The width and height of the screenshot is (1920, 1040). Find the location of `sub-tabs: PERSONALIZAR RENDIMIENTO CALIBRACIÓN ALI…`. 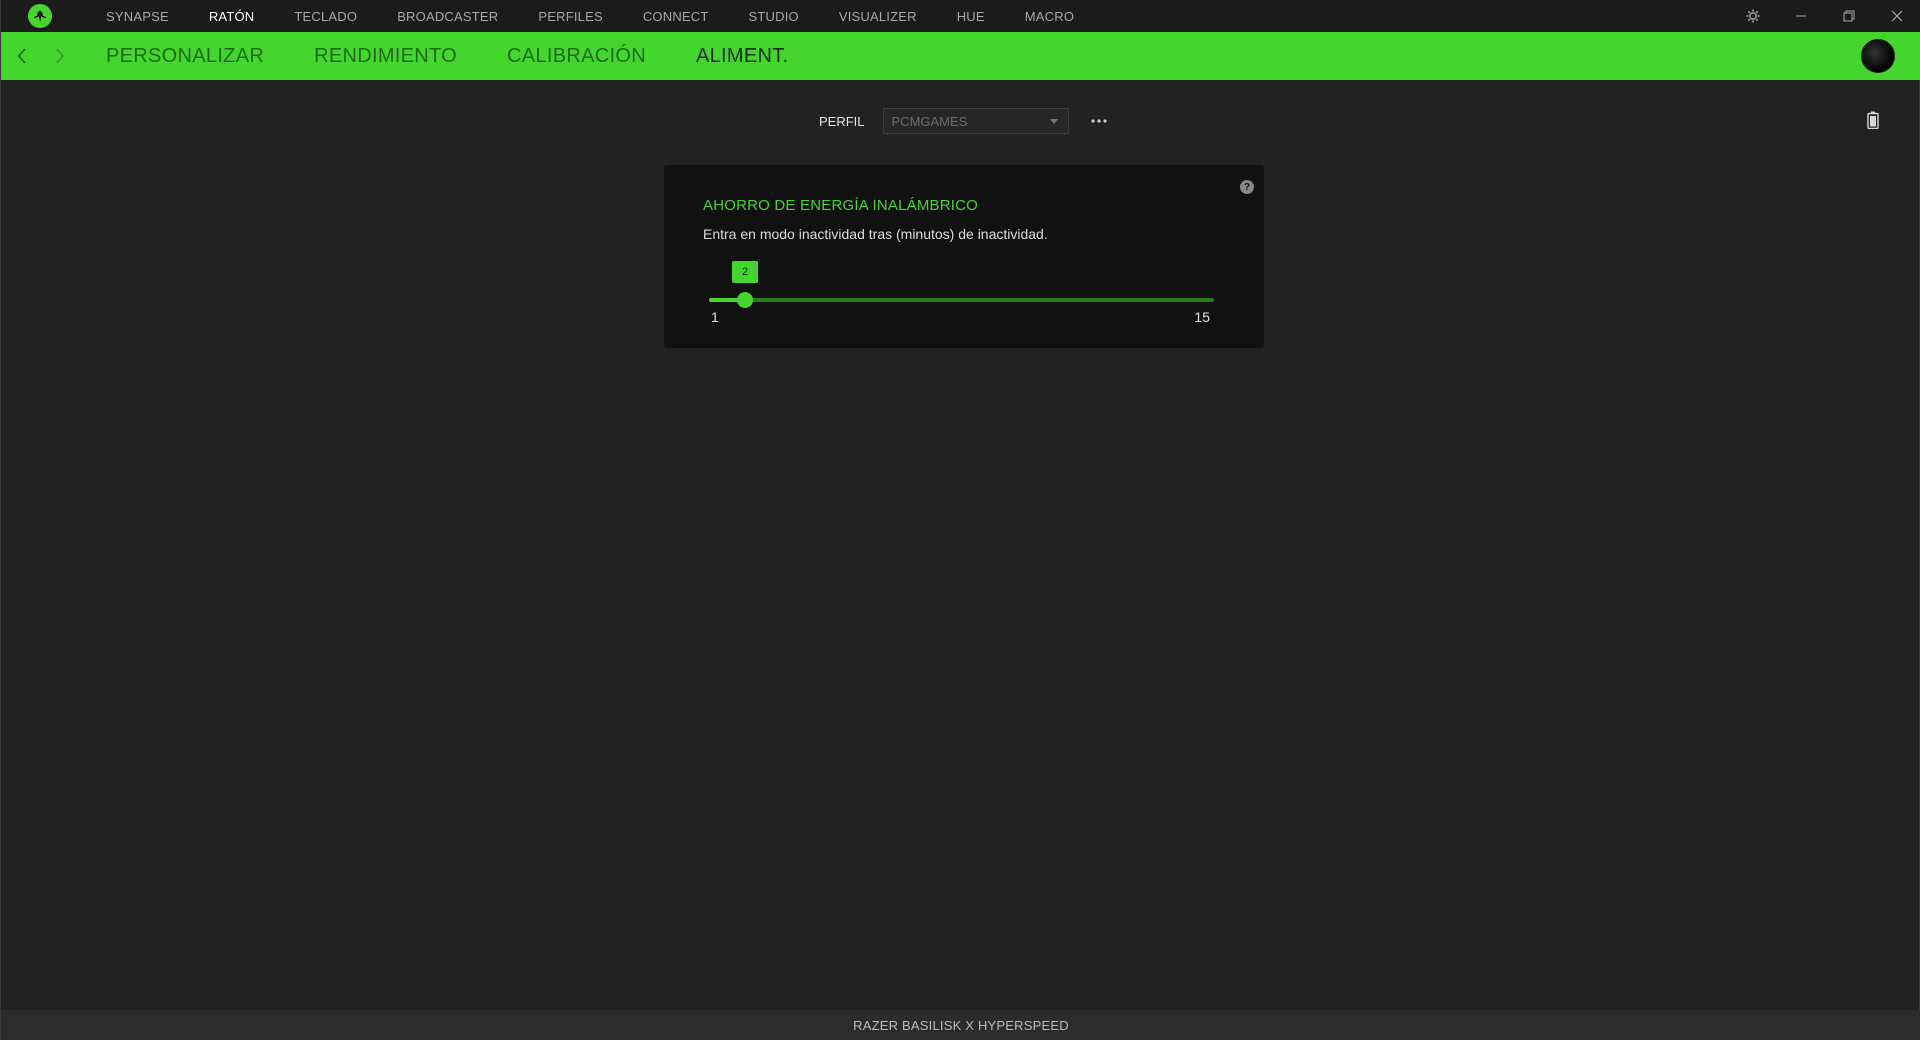

sub-tabs: PERSONALIZAR RENDIMIENTO CALIBRACIÓN ALI… is located at coordinates (472, 56).